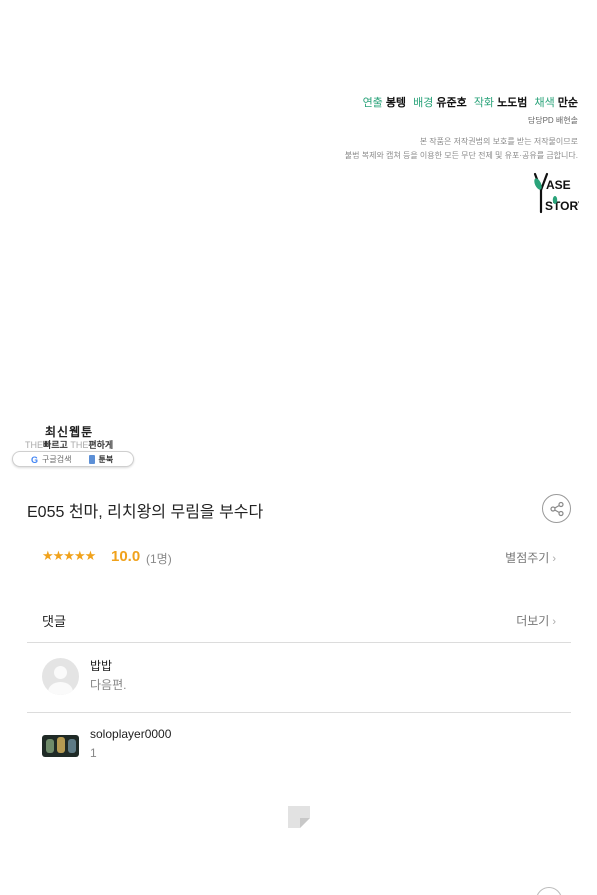 This screenshot has height=895, width=597. I want to click on avatar-placeholder-body, so click(60, 688).